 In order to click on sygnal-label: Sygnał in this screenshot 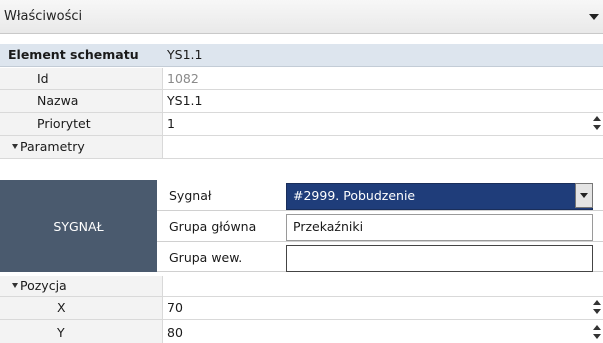, I will do `click(190, 195)`.